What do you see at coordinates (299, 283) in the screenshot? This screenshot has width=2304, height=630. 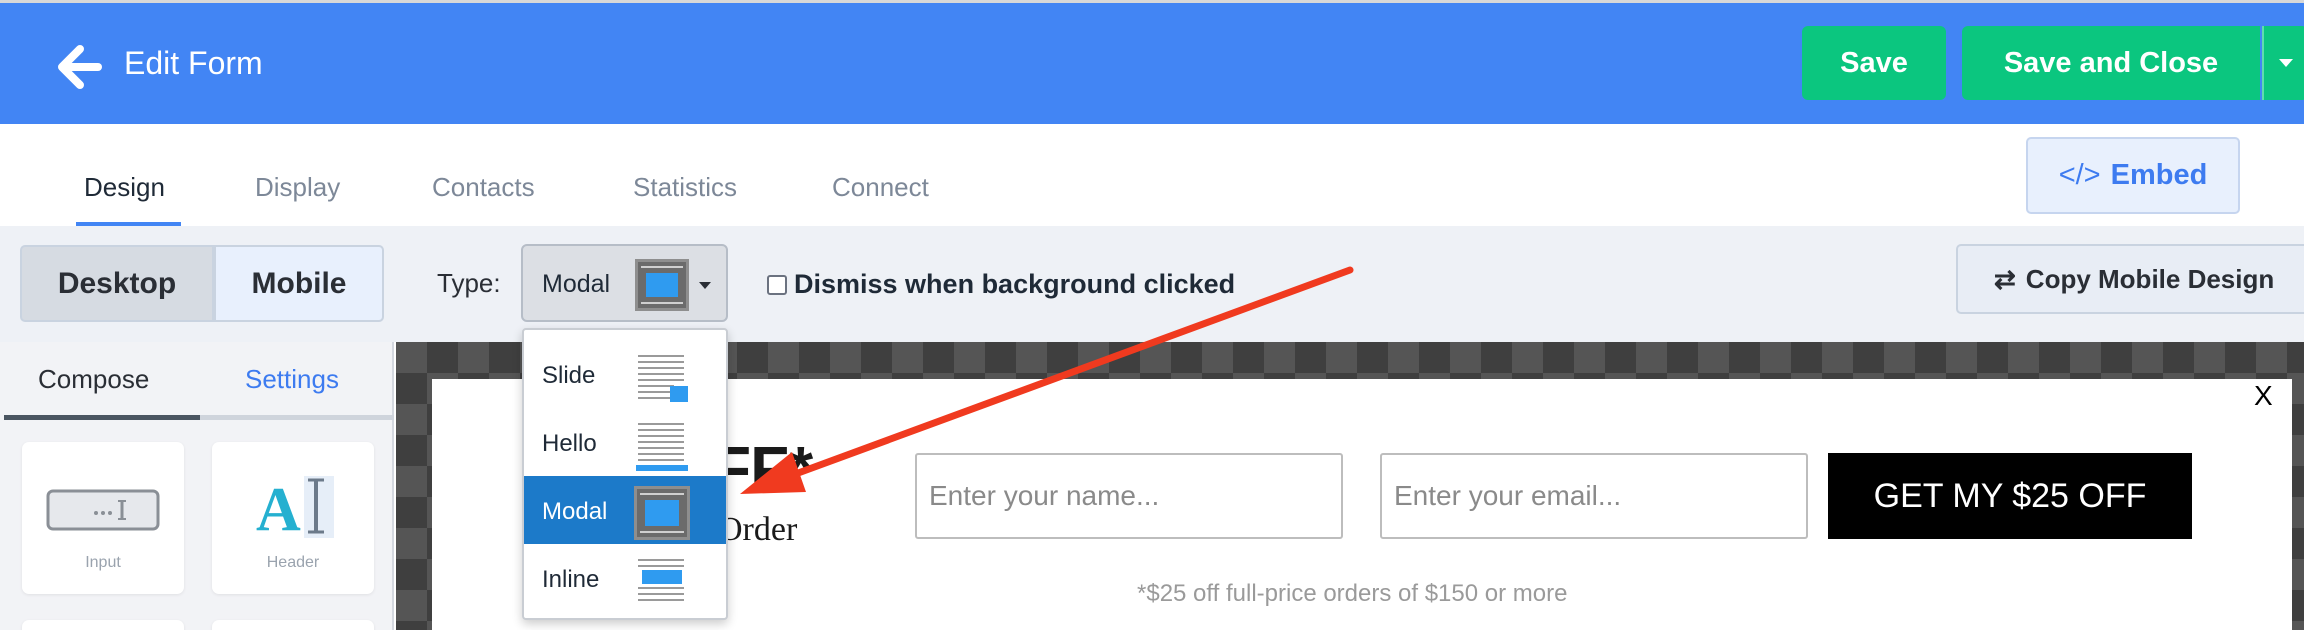 I see `mobile-toggle: Mobile` at bounding box center [299, 283].